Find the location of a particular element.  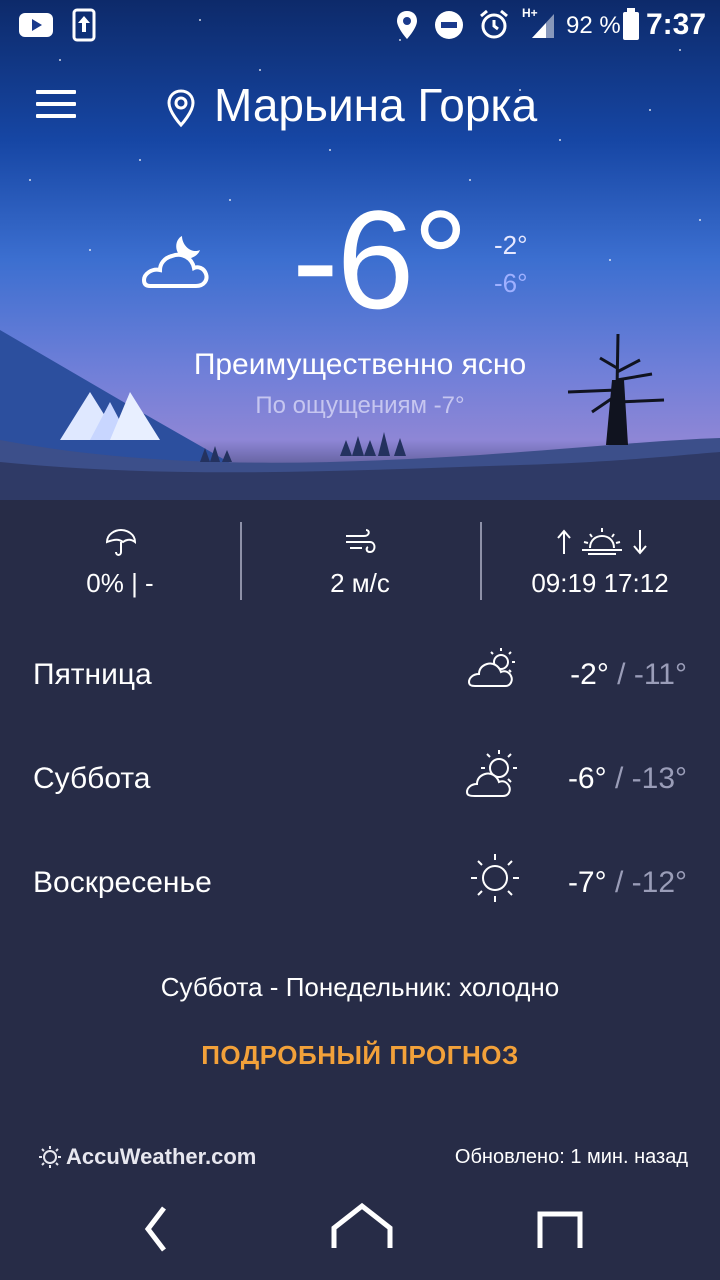

sun-times: 09:19 17:12 is located at coordinates (600, 583).